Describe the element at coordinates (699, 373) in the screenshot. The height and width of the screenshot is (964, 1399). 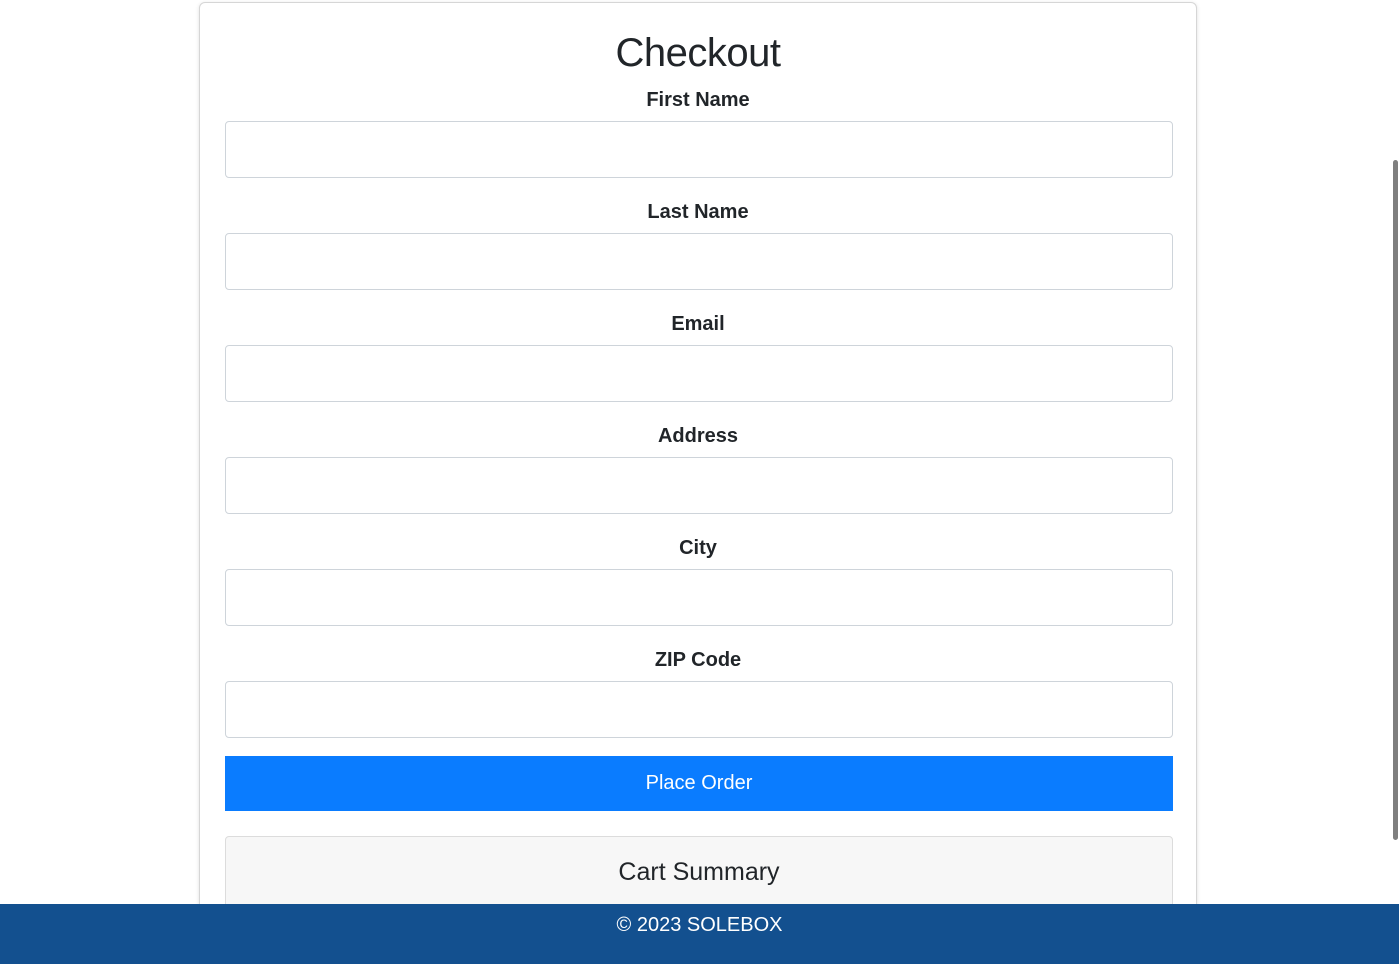
I see `email-input` at that location.